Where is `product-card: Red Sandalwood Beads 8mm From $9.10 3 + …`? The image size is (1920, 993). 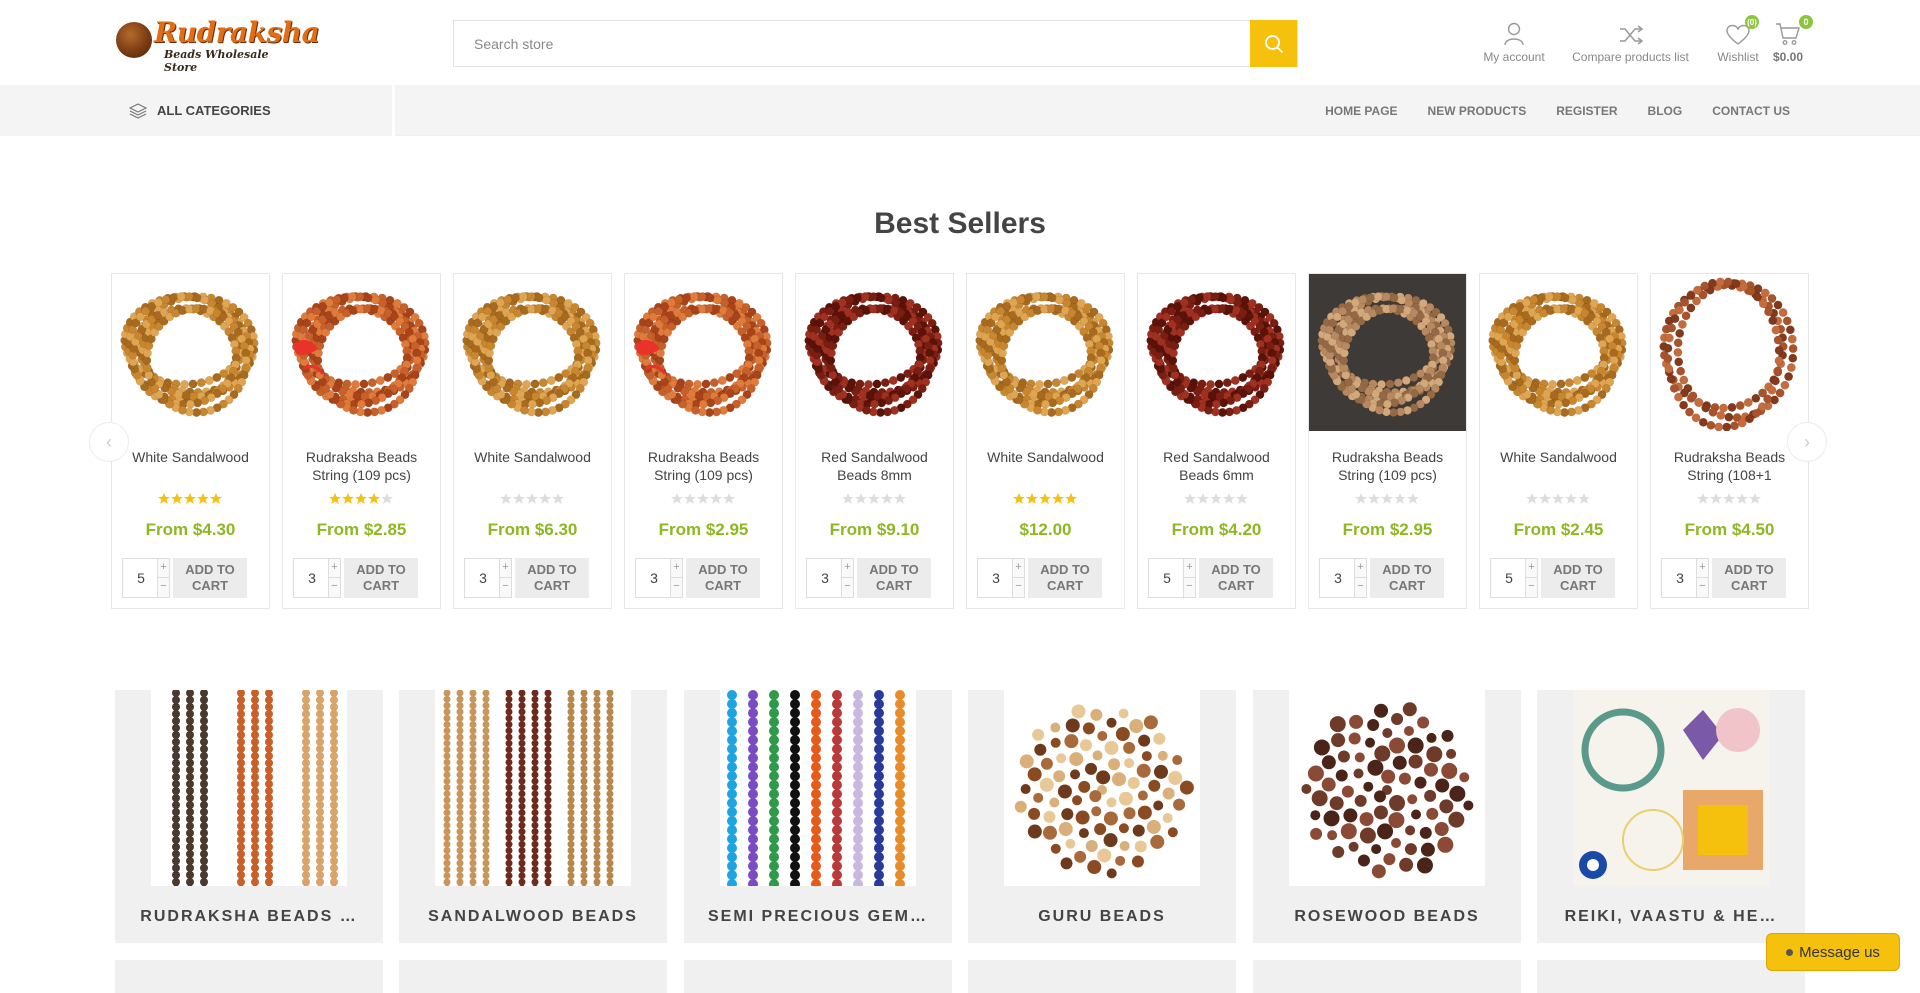
product-card: Red Sandalwood Beads 8mm From $9.10 3 + … is located at coordinates (874, 441).